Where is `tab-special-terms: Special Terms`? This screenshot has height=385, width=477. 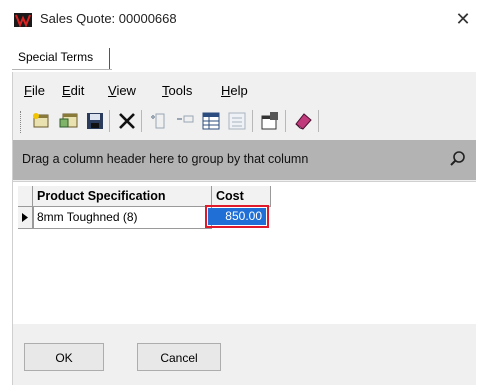 tab-special-terms: Special Terms is located at coordinates (55, 57).